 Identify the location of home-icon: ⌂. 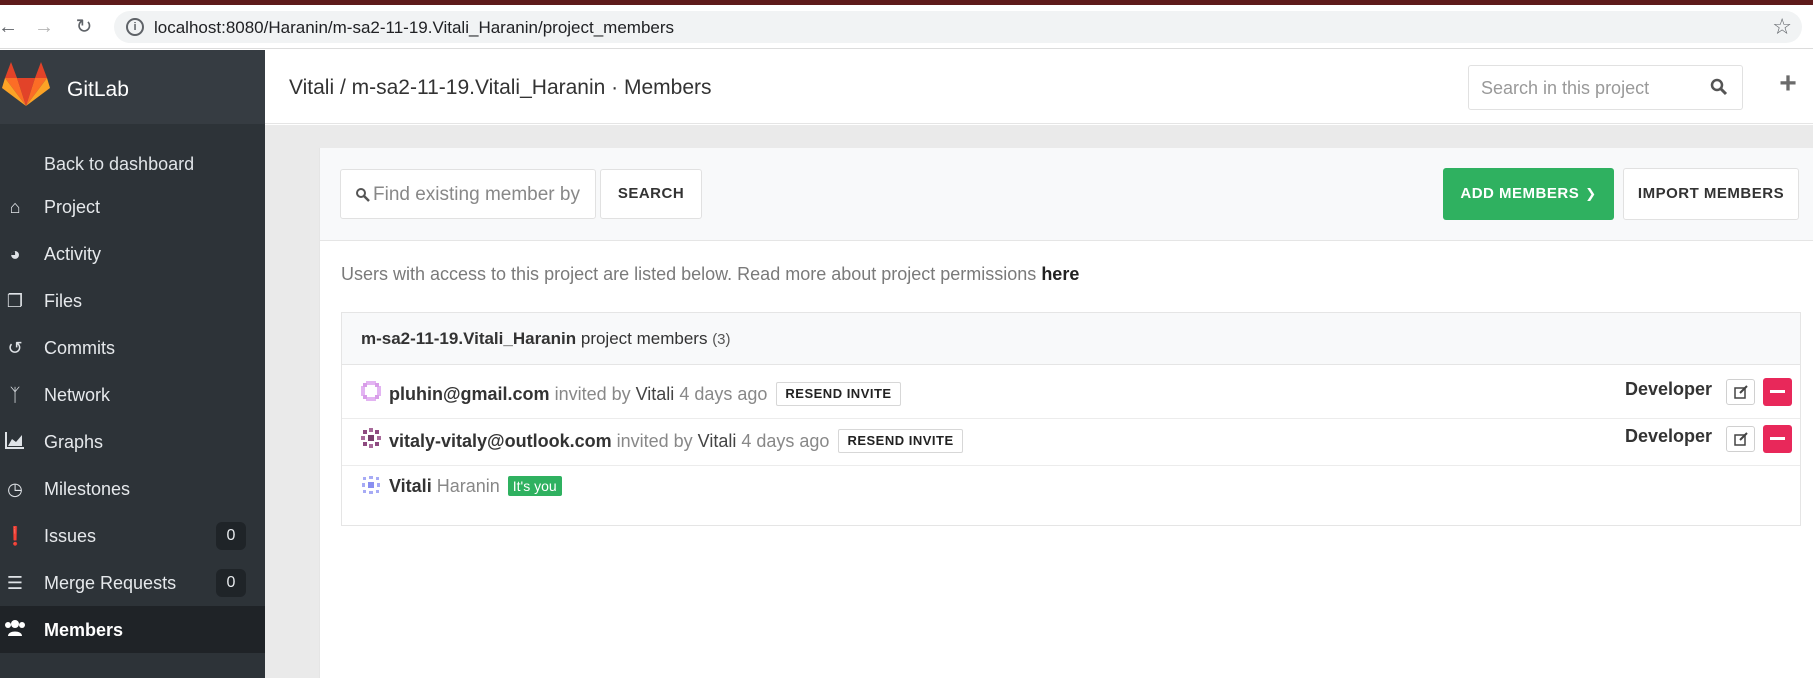
(15, 207).